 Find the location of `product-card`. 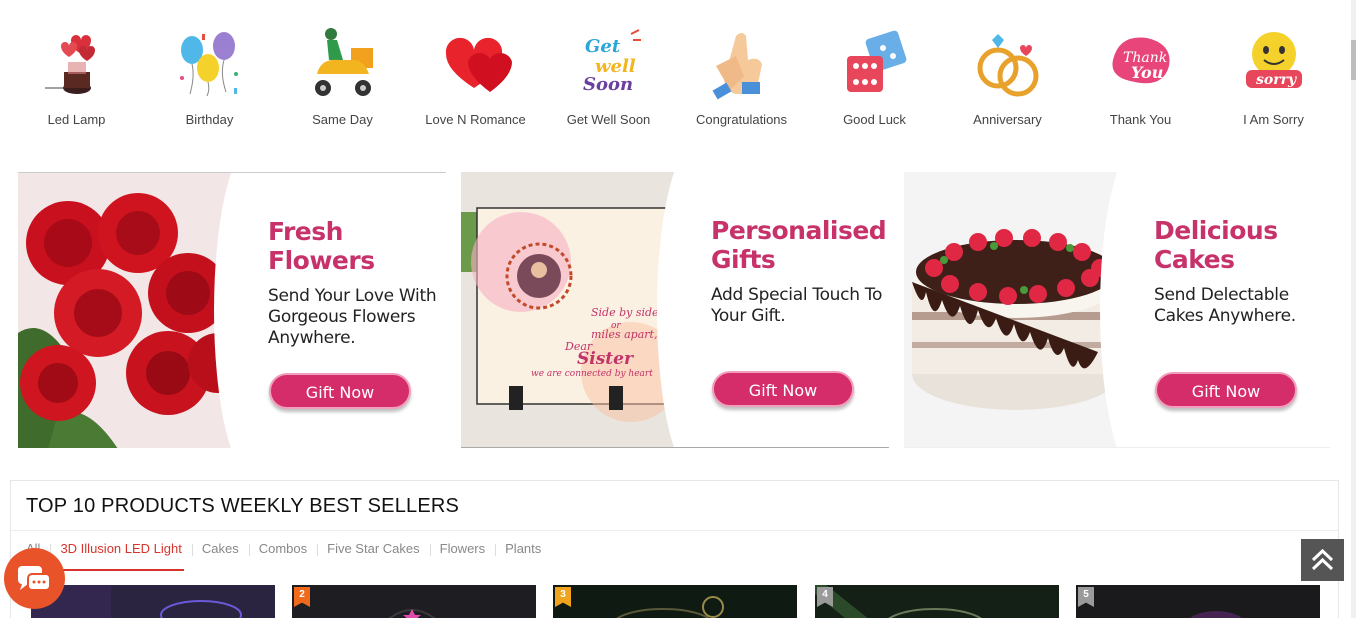

product-card is located at coordinates (153, 601).